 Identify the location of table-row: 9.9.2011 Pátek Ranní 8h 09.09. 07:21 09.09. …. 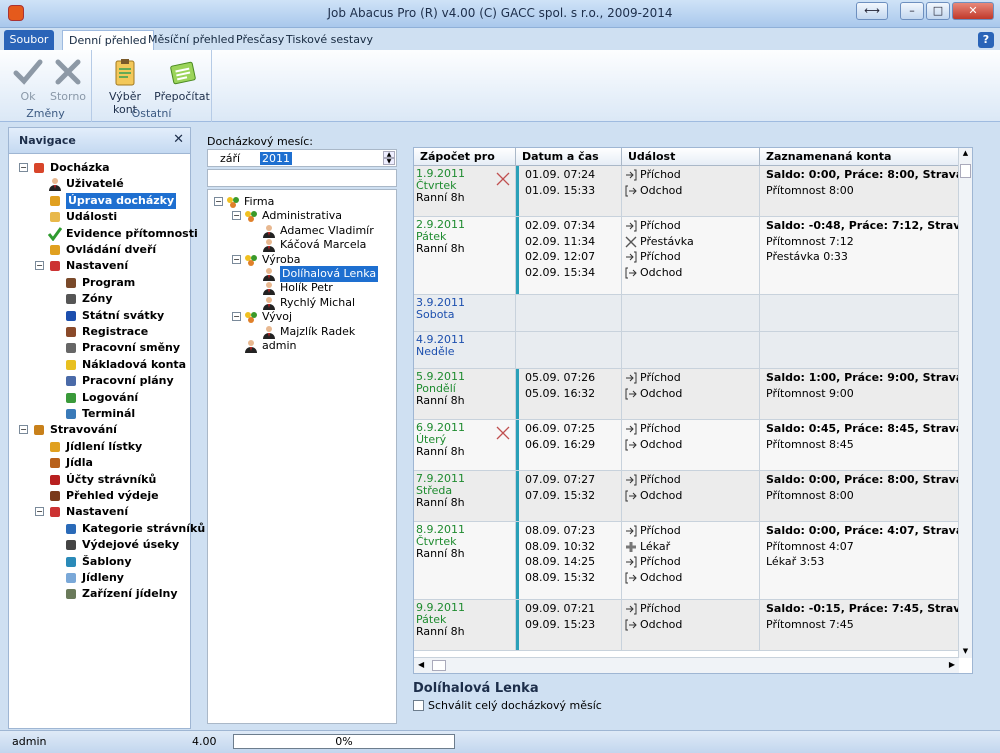
(693, 625).